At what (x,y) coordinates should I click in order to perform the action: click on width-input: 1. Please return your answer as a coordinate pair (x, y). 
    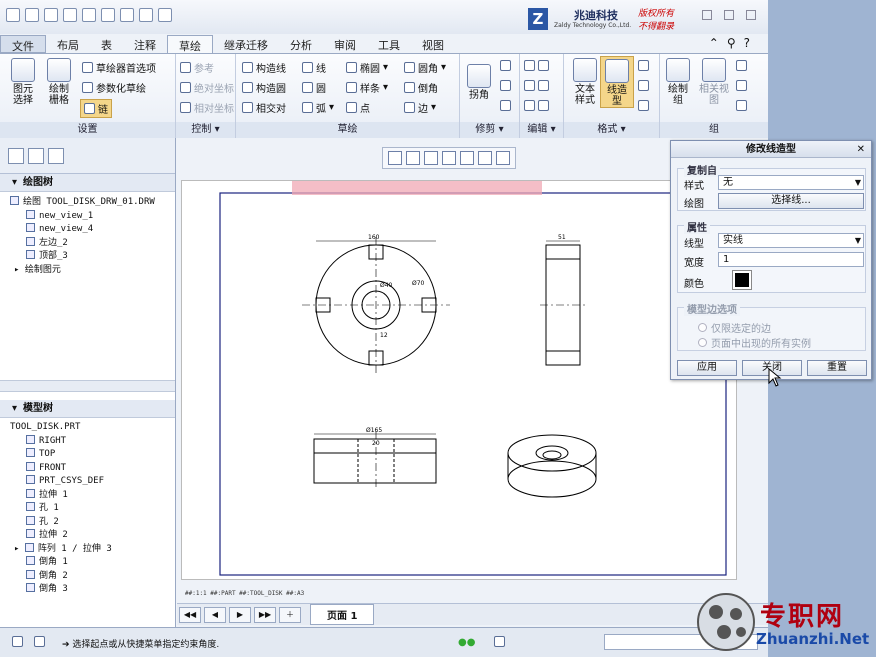
    Looking at the image, I should click on (791, 259).